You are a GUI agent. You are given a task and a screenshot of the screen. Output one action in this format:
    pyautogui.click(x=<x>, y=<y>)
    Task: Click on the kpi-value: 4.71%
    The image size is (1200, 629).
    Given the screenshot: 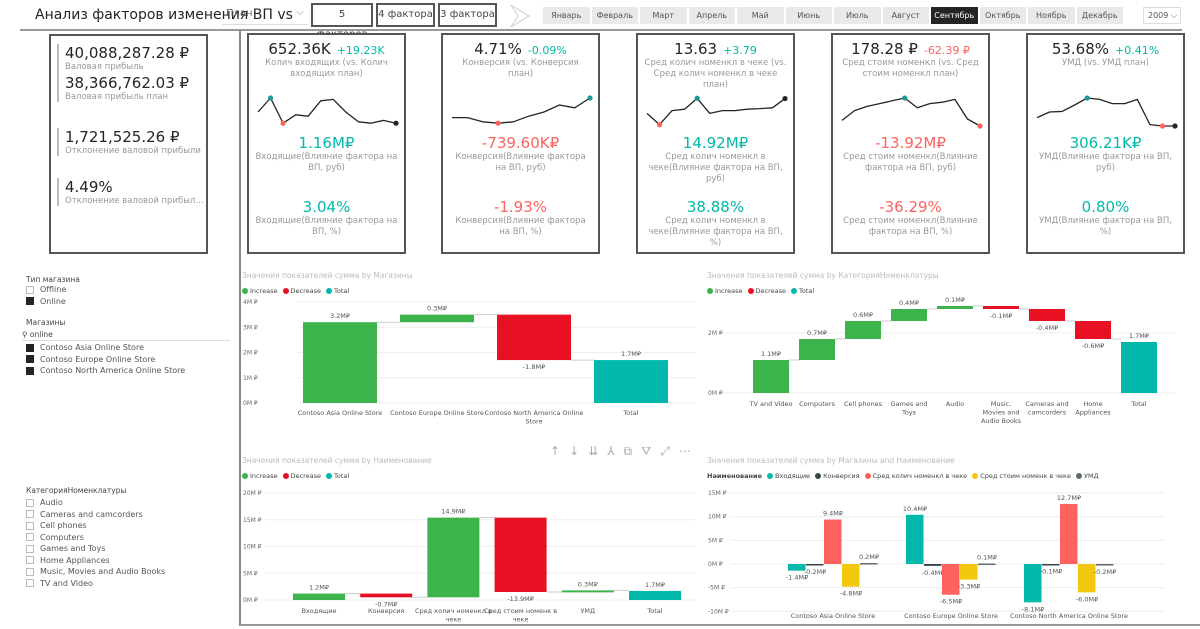 What is the action you would take?
    pyautogui.click(x=498, y=49)
    